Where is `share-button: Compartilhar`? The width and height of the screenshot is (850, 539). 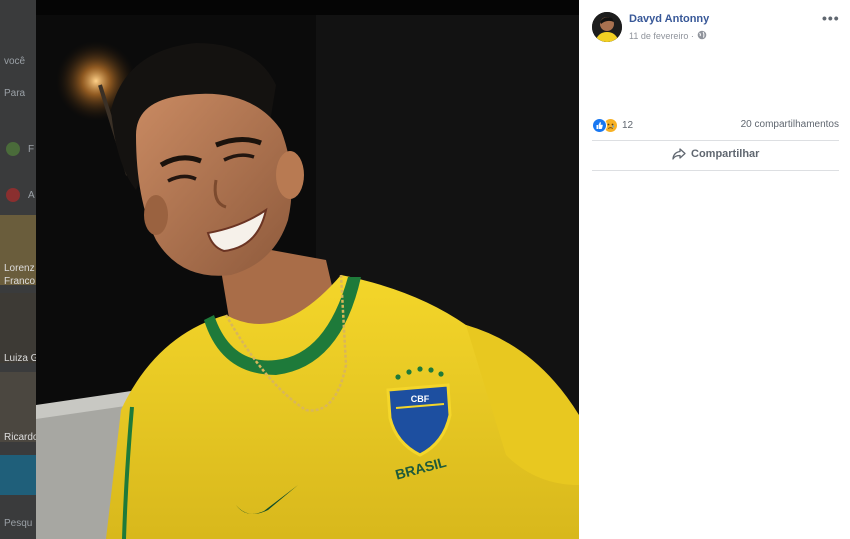 share-button: Compartilhar is located at coordinates (715, 154).